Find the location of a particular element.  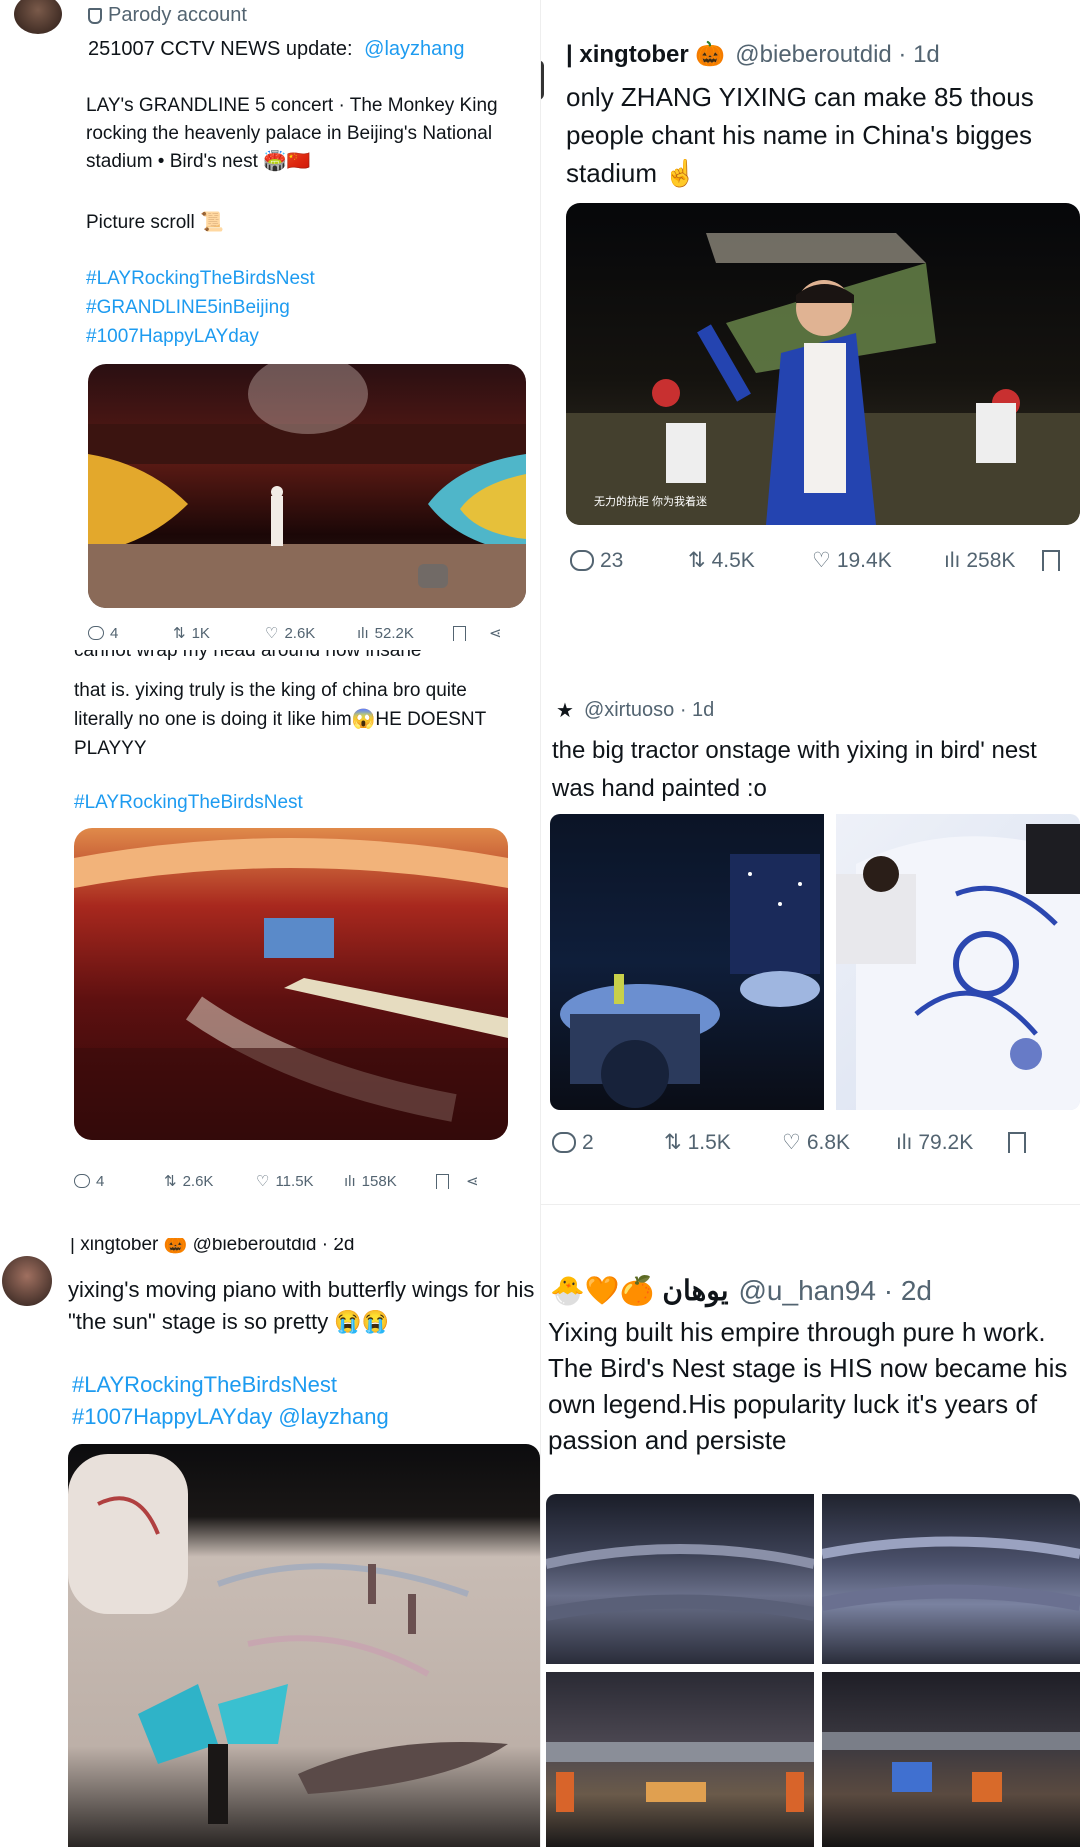

handle-time: @u_han94 · 2d is located at coordinates (835, 1290).